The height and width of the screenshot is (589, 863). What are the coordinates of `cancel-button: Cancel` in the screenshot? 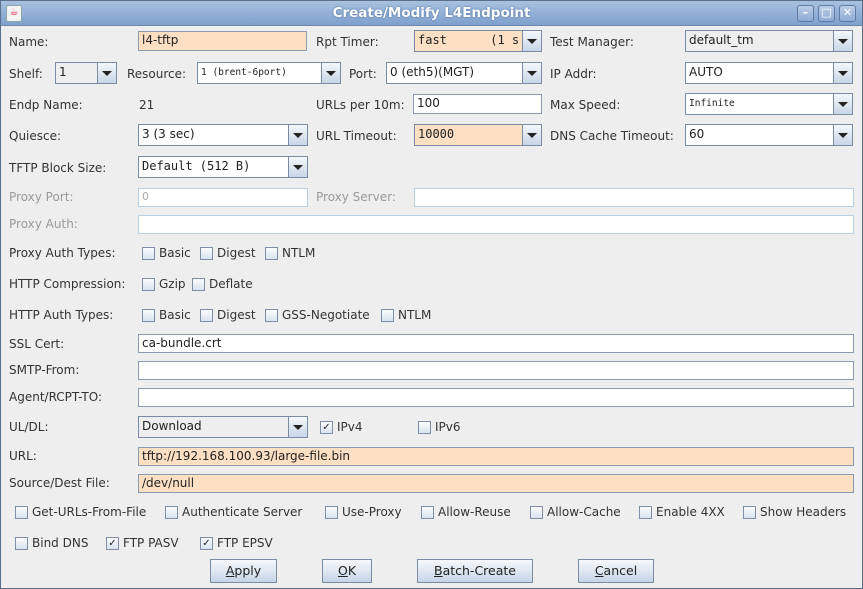 It's located at (616, 571).